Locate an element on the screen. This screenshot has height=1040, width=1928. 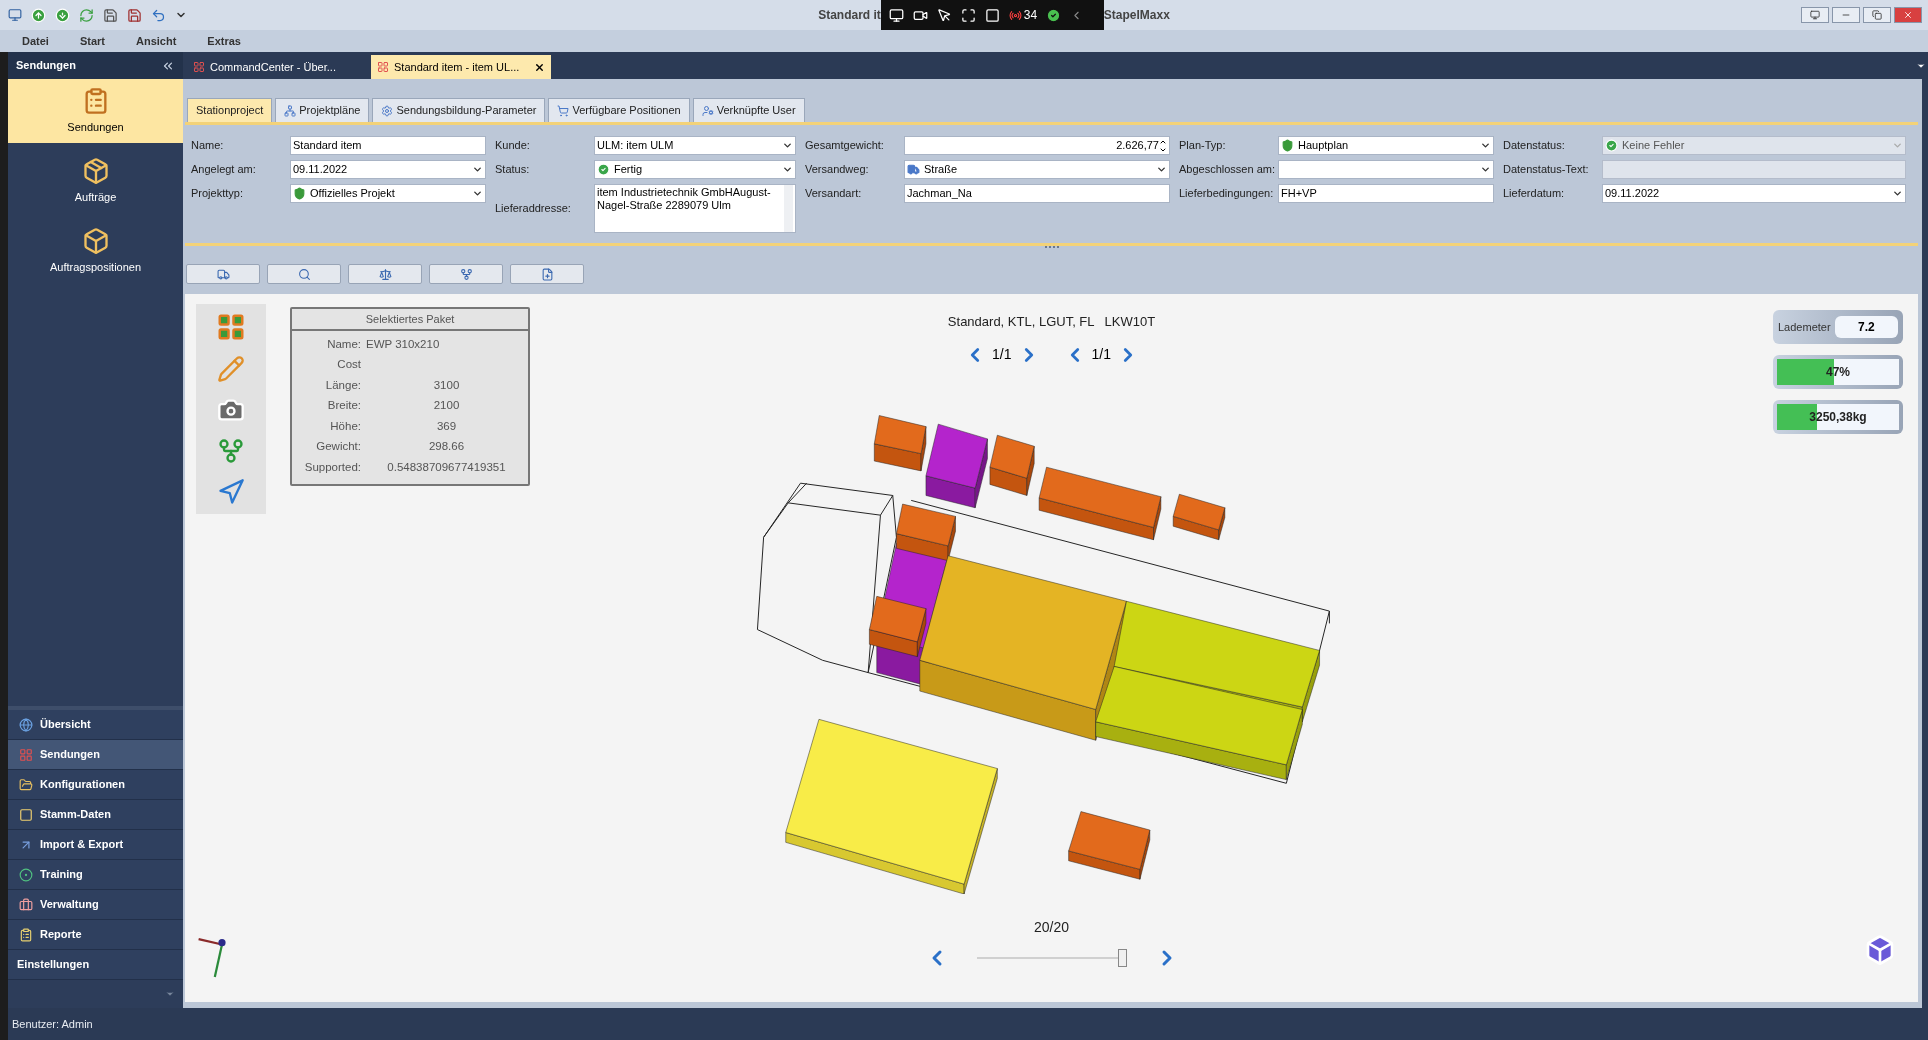
menu-item: Start is located at coordinates (92, 41).